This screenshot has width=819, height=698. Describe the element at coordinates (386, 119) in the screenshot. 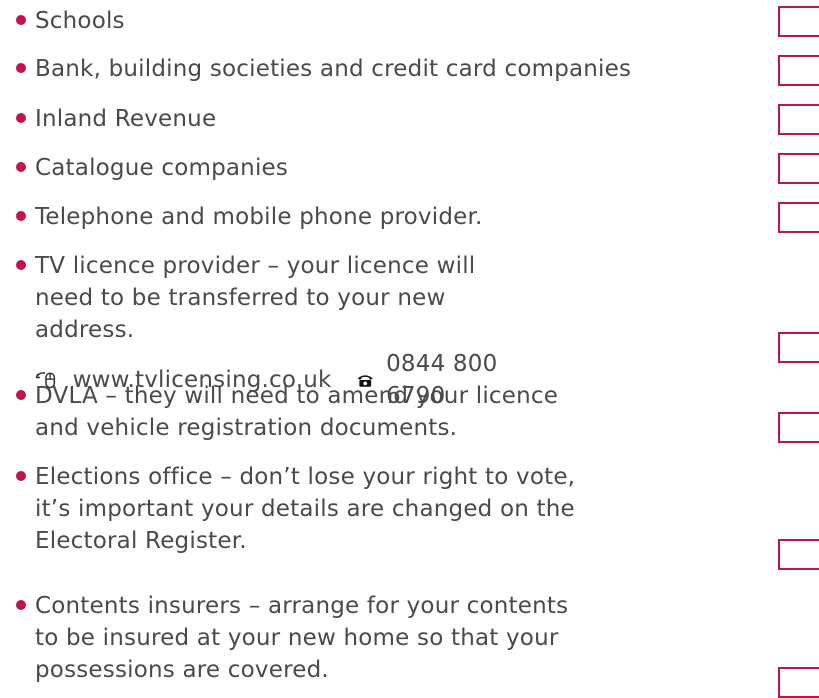

I see `list-item-inland-revenue: Inland Revenue` at that location.